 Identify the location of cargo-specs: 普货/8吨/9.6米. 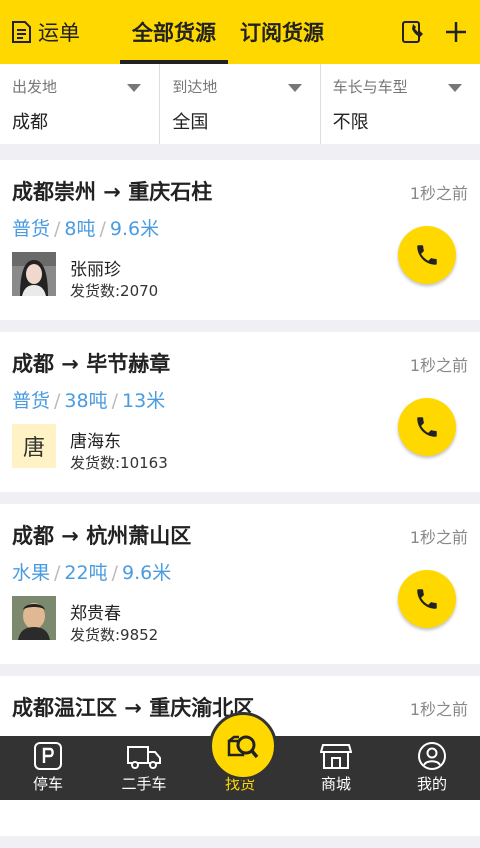
(86, 229).